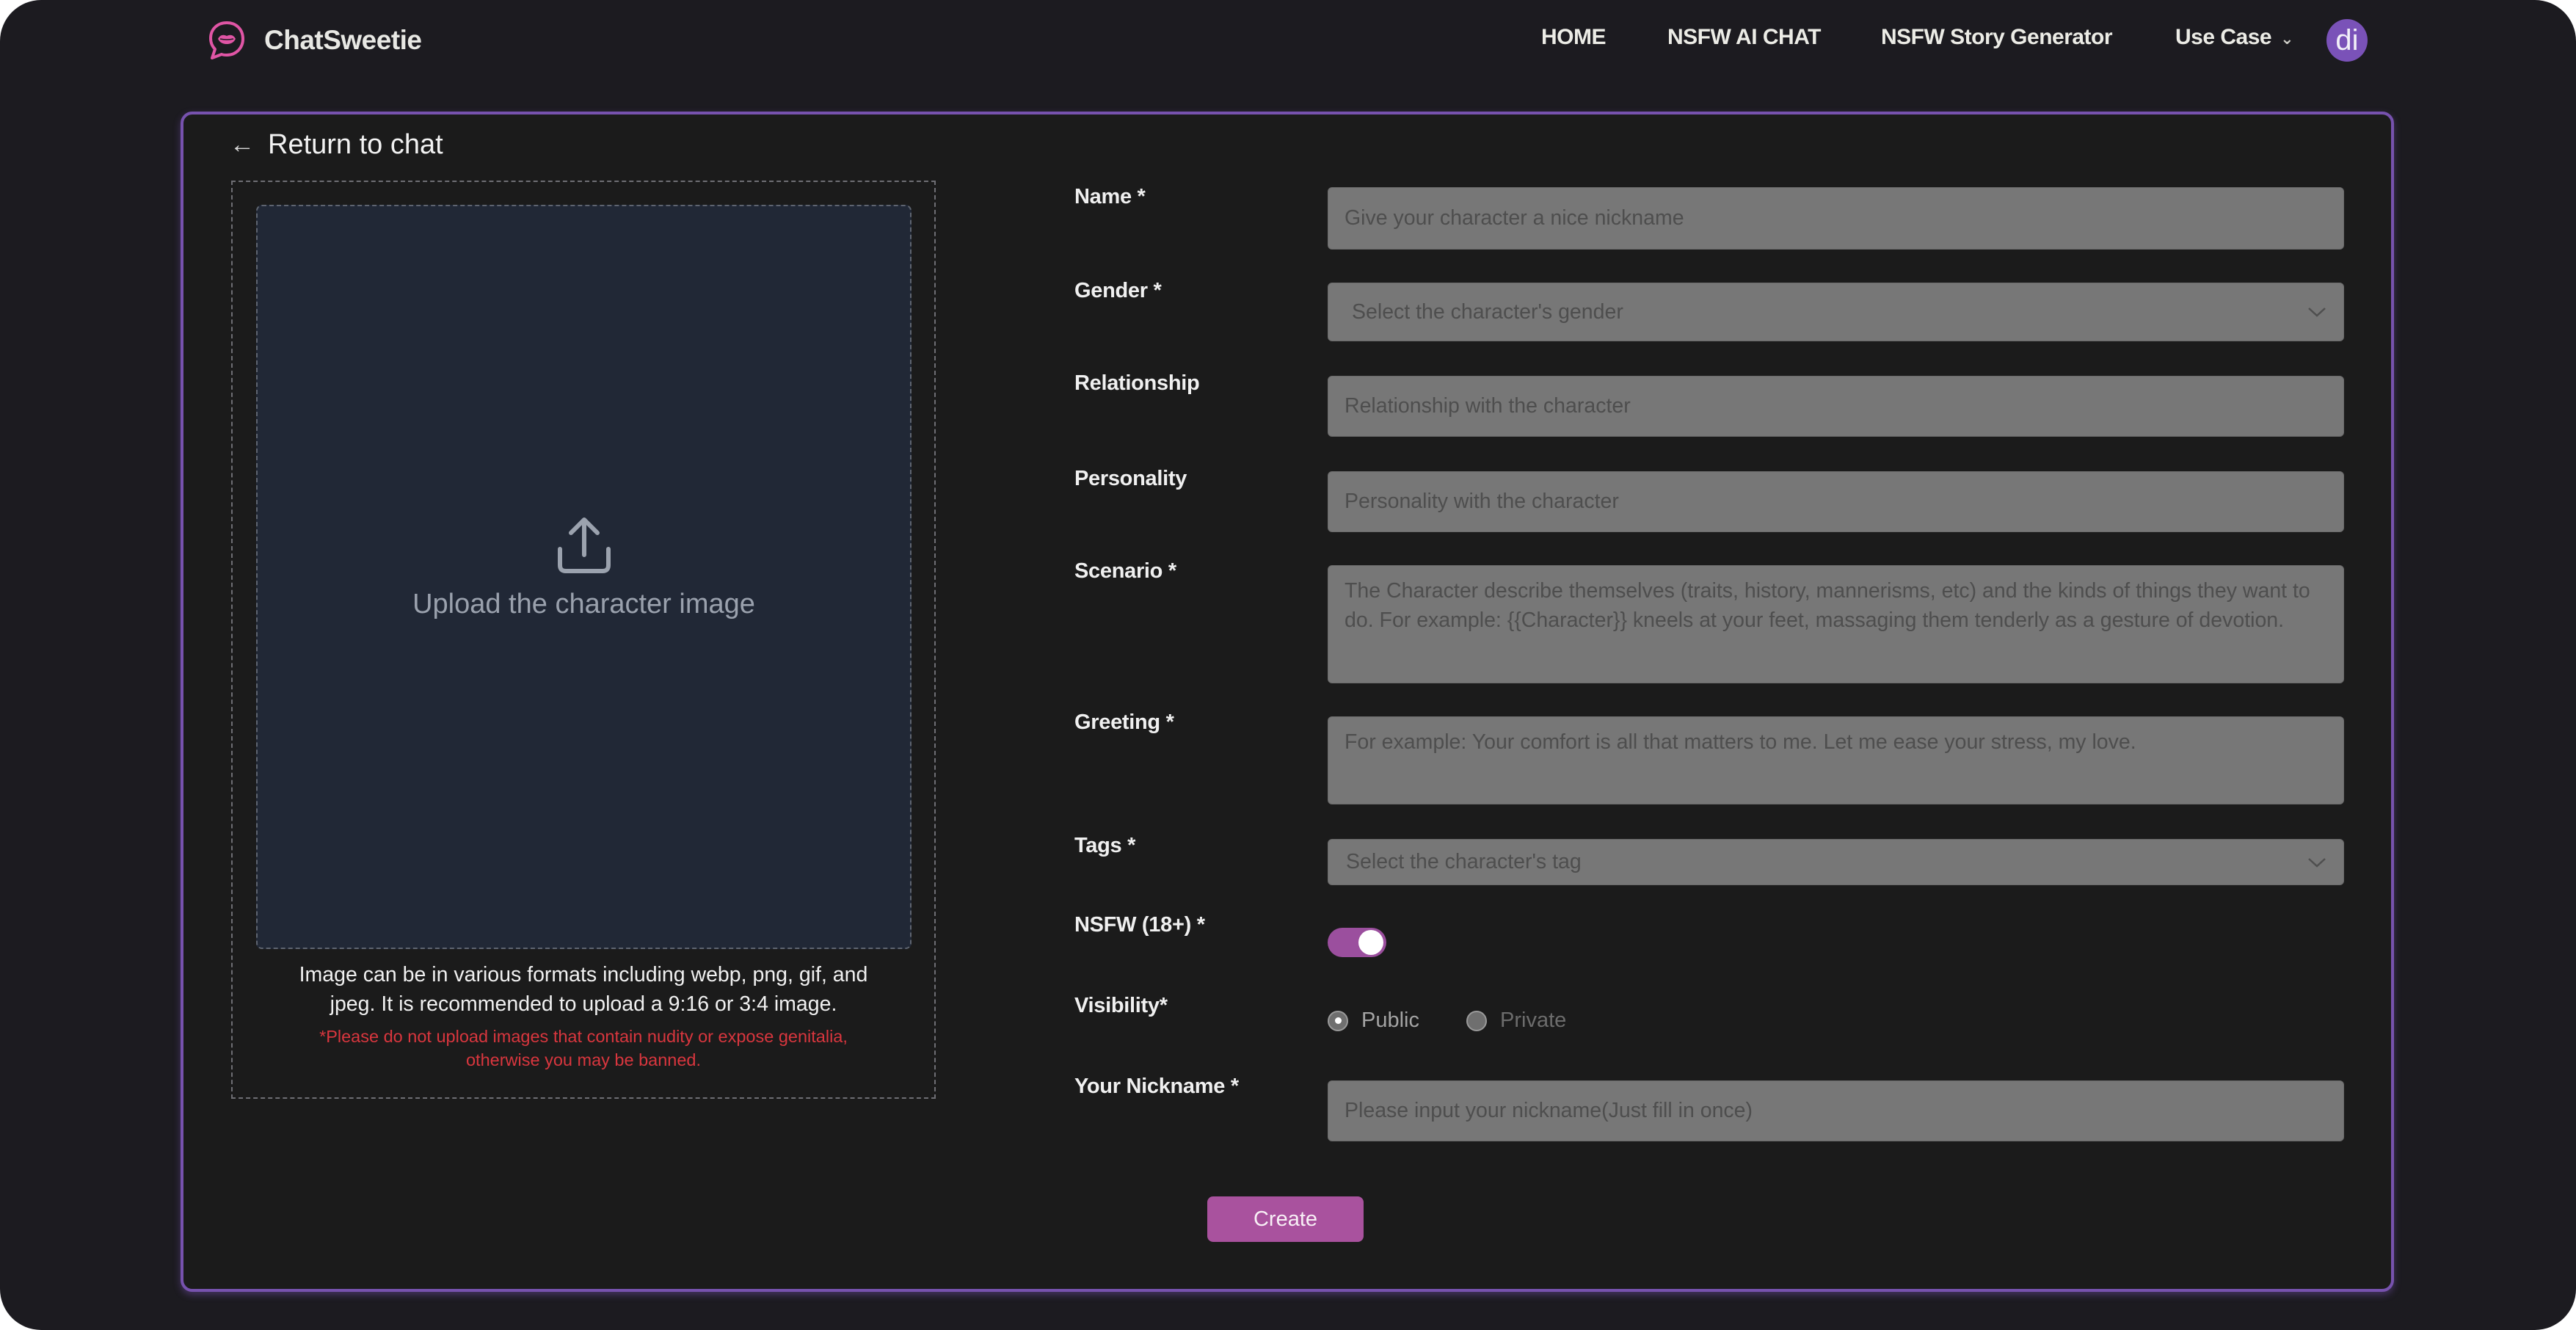 The width and height of the screenshot is (2576, 1330). Describe the element at coordinates (1464, 861) in the screenshot. I see `tags-placeholder: Select the character's tag` at that location.